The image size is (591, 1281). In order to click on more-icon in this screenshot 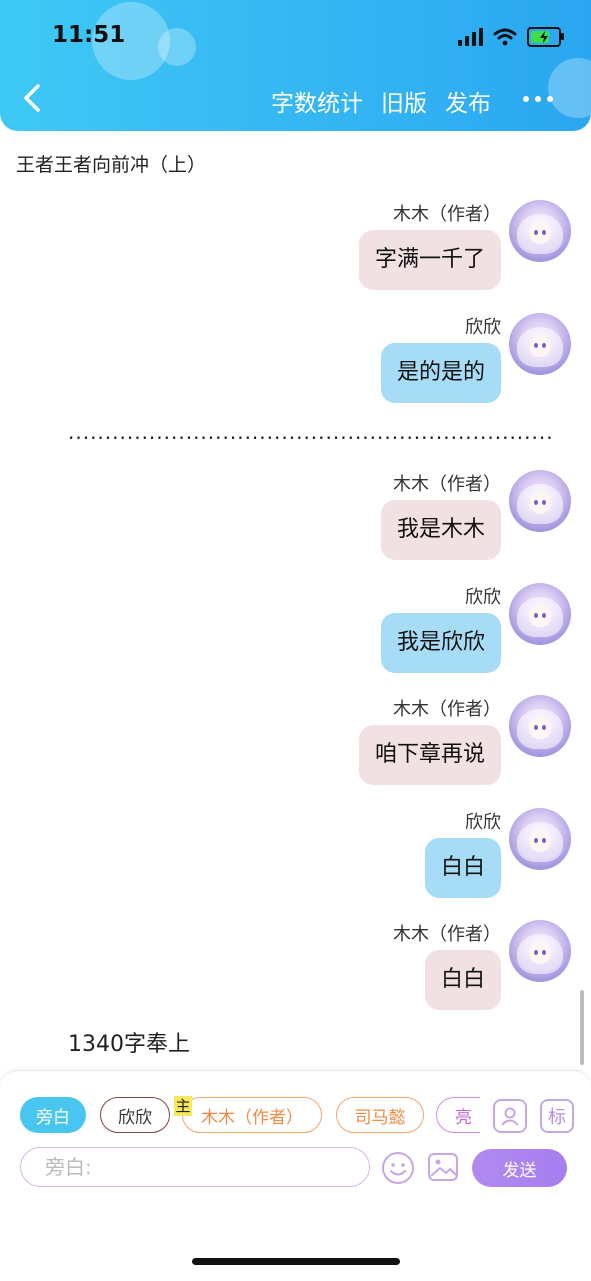, I will do `click(538, 99)`.